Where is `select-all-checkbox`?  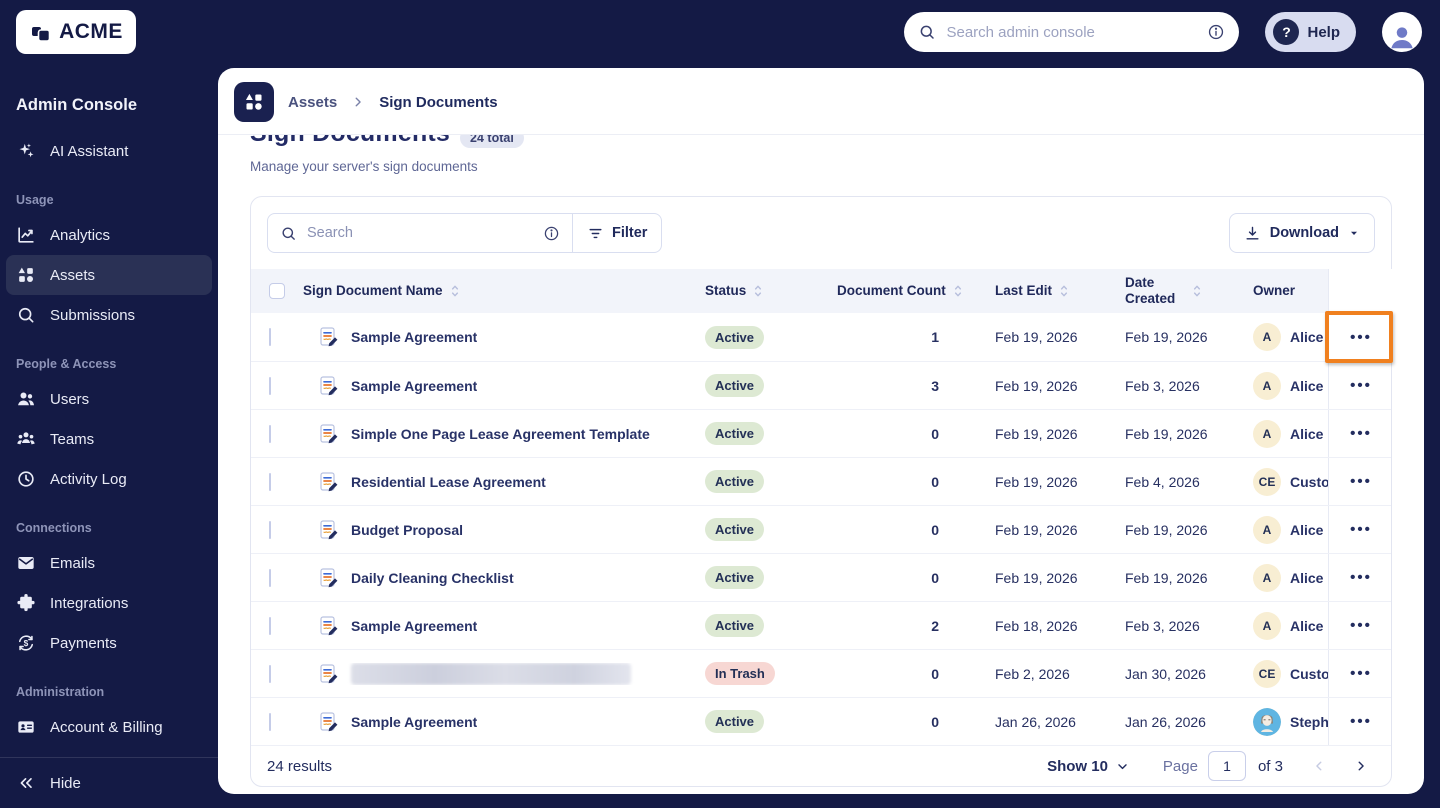 select-all-checkbox is located at coordinates (277, 291).